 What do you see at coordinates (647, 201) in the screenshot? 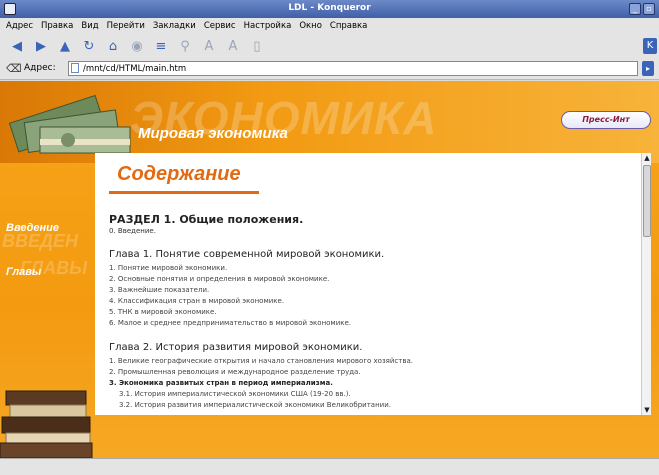
I see `scroll-thumb` at bounding box center [647, 201].